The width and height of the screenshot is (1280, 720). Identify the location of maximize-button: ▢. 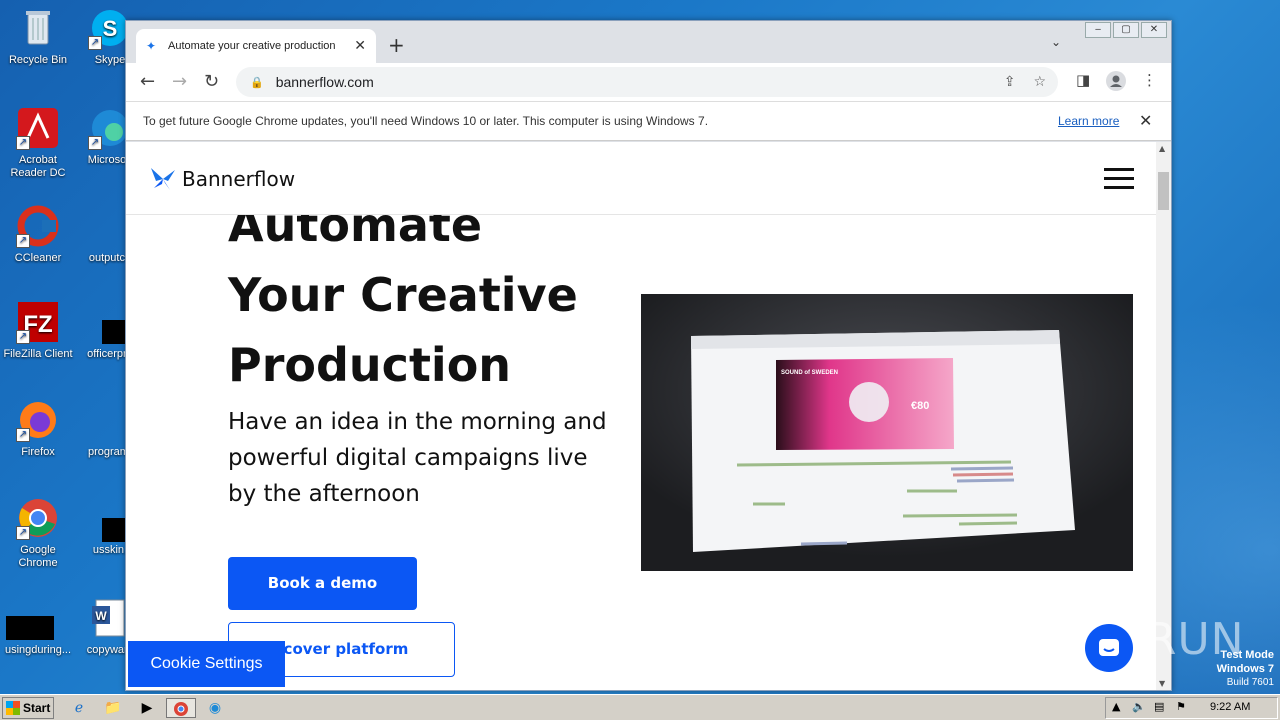
(1126, 30).